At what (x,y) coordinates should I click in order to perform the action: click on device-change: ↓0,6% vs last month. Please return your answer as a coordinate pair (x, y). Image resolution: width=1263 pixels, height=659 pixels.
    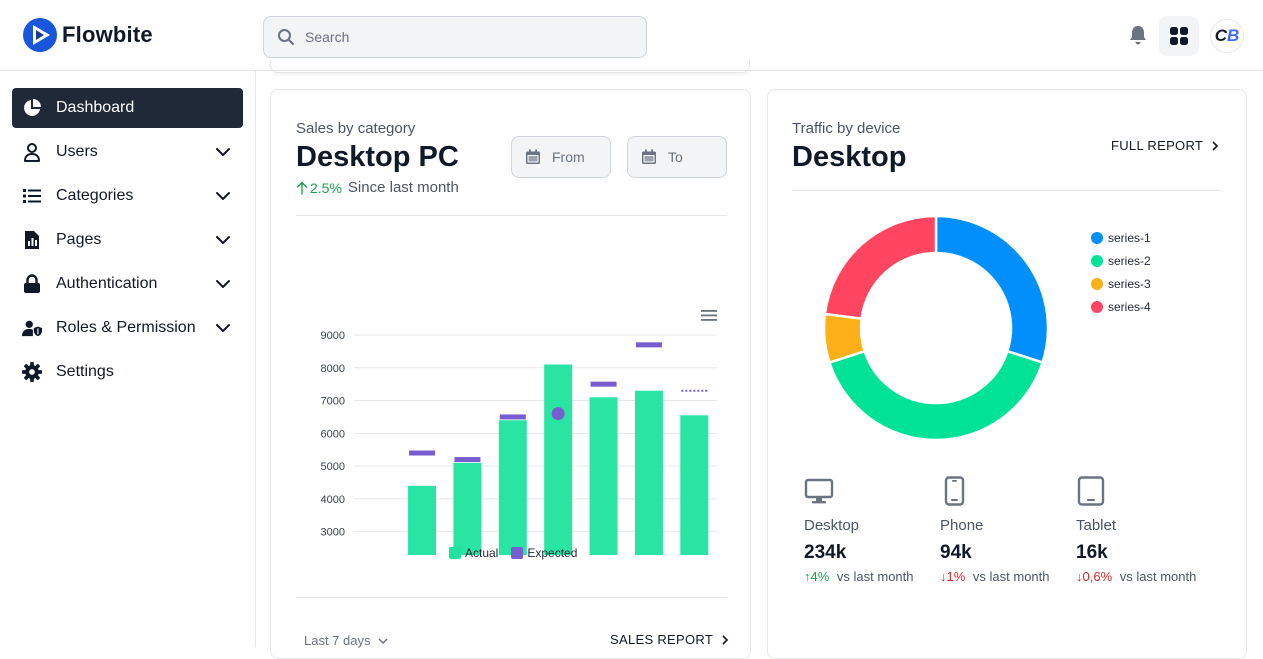
    Looking at the image, I should click on (1136, 576).